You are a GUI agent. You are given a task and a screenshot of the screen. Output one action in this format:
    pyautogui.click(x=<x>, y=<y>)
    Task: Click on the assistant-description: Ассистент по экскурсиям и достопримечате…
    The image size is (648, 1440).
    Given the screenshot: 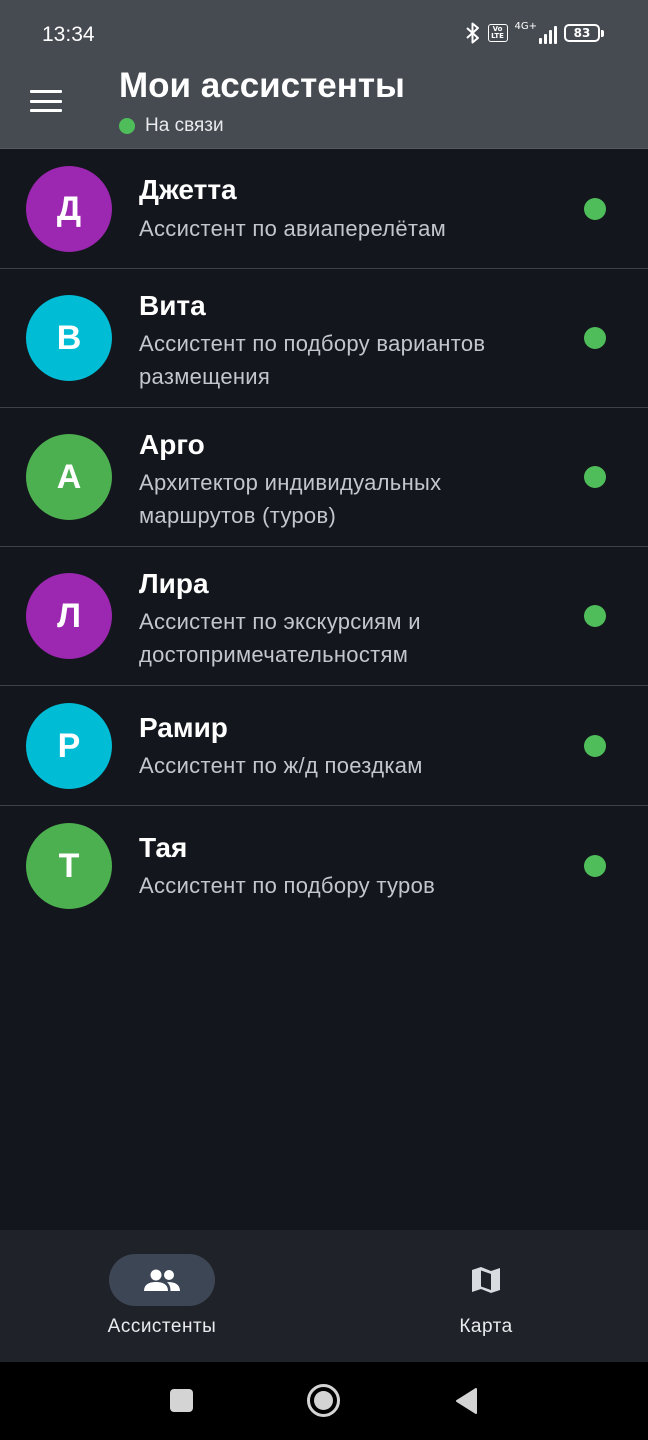 What is the action you would take?
    pyautogui.click(x=280, y=638)
    